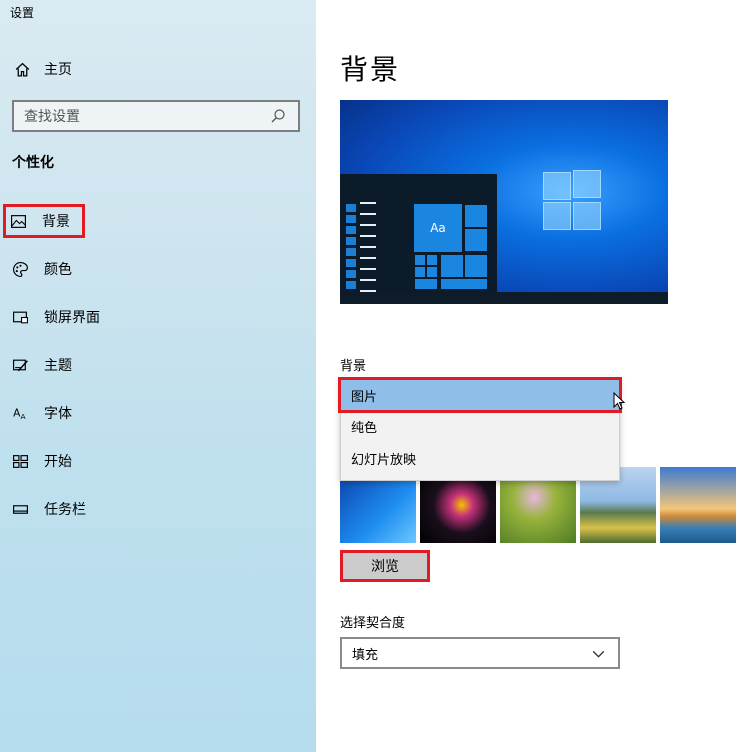  I want to click on sidebar-item-label: 开始, so click(58, 462).